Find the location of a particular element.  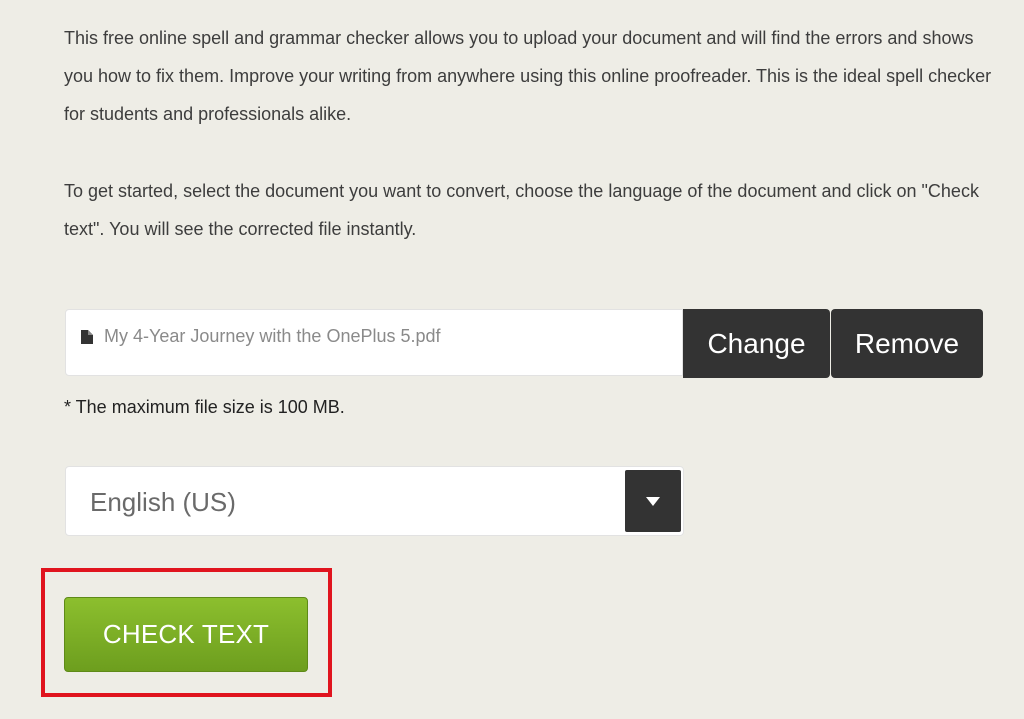

selected-file-field: My 4-Year Journey with the OnePlus 5.pdf is located at coordinates (374, 342).